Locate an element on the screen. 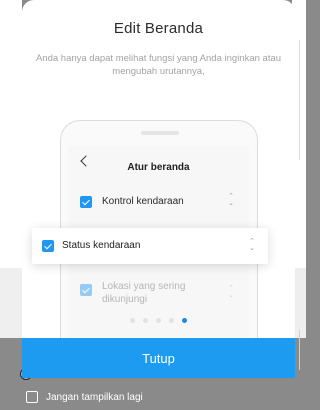 This screenshot has width=320, height=410. dragged-row-card: Status kendaraan ⌃ ⌄ is located at coordinates (150, 246).